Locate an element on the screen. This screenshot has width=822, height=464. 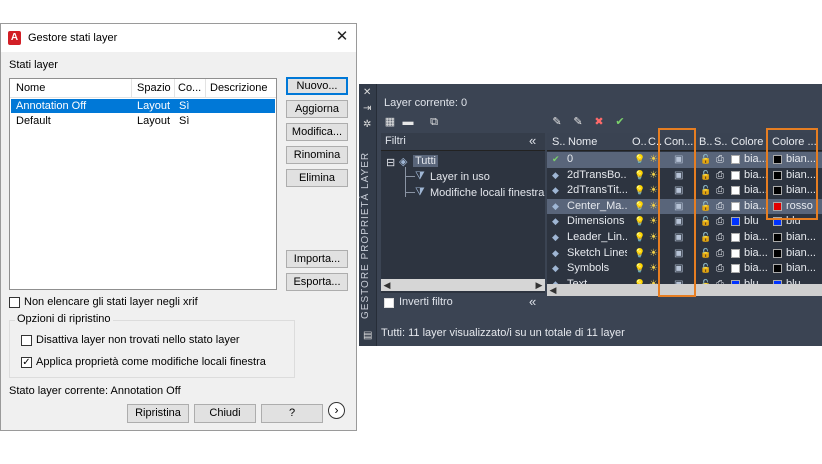
apply-overrides-checkbox: ✓ is located at coordinates (26, 362).